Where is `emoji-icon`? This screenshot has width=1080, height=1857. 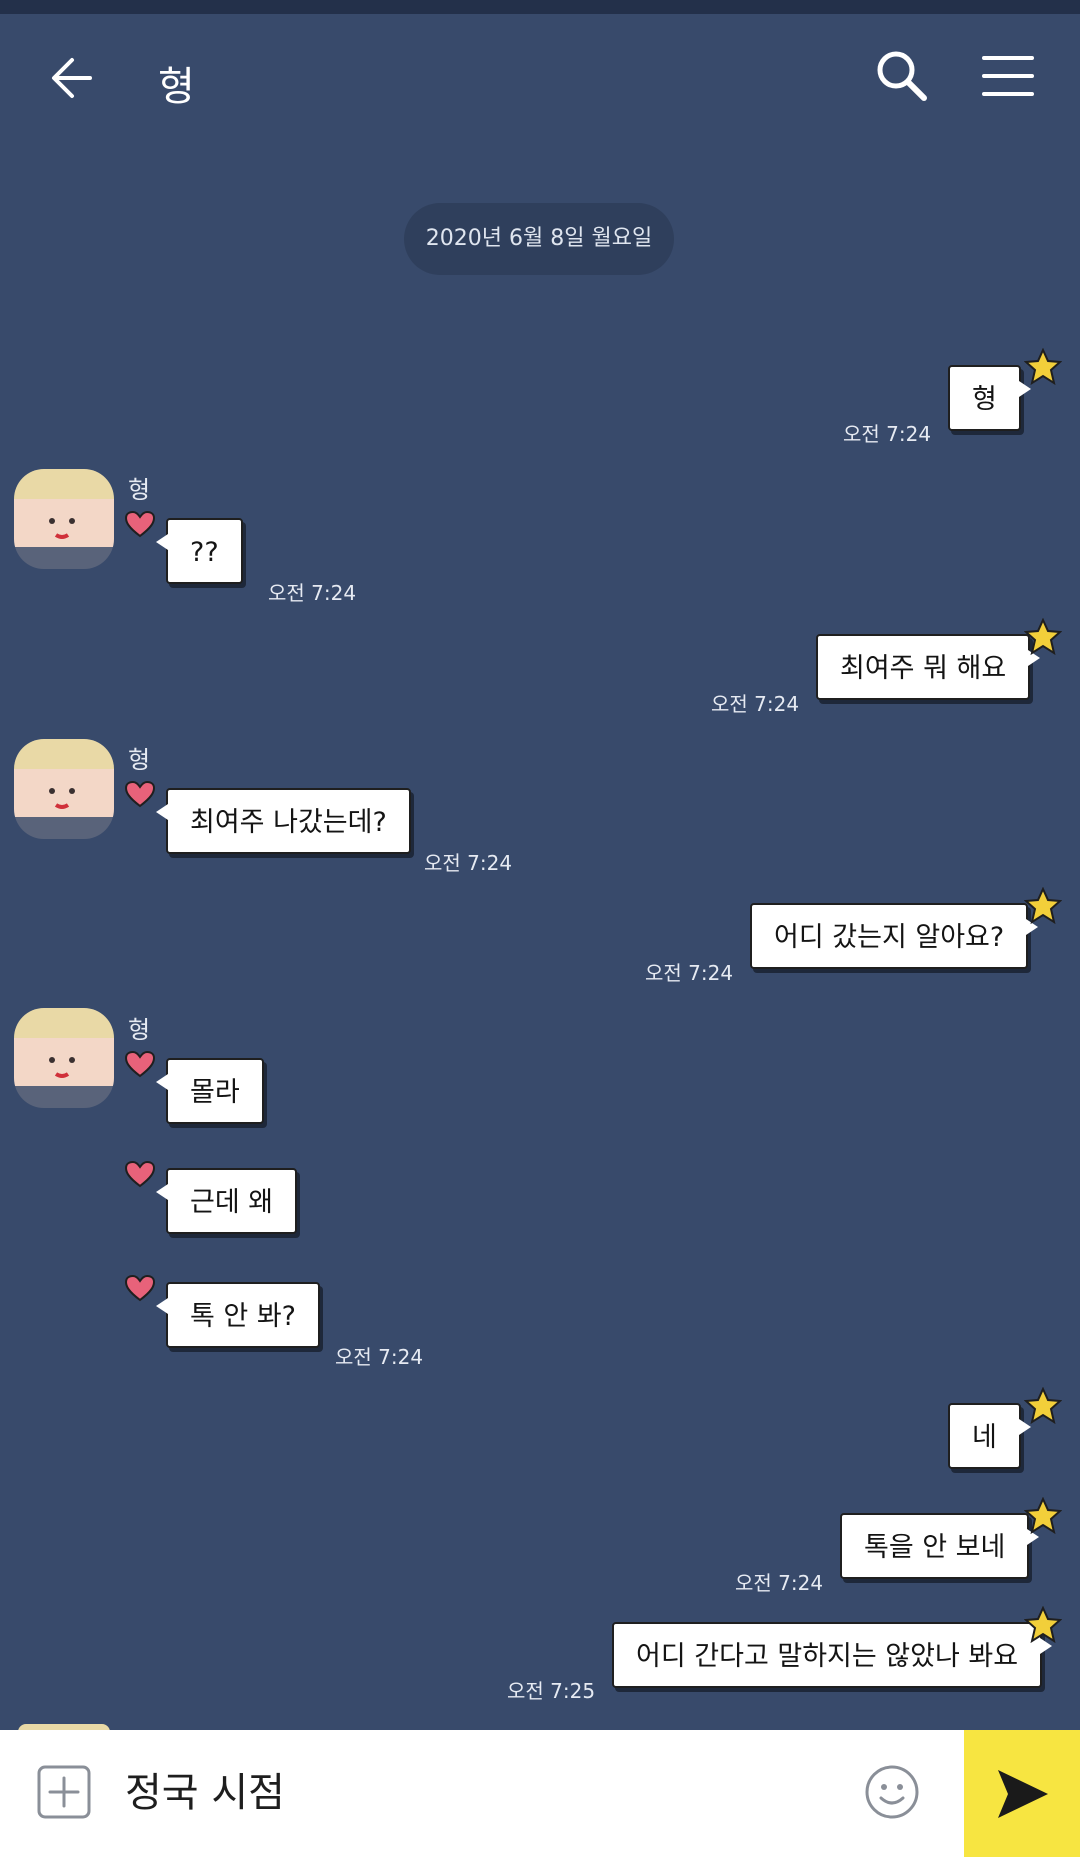 emoji-icon is located at coordinates (892, 1792).